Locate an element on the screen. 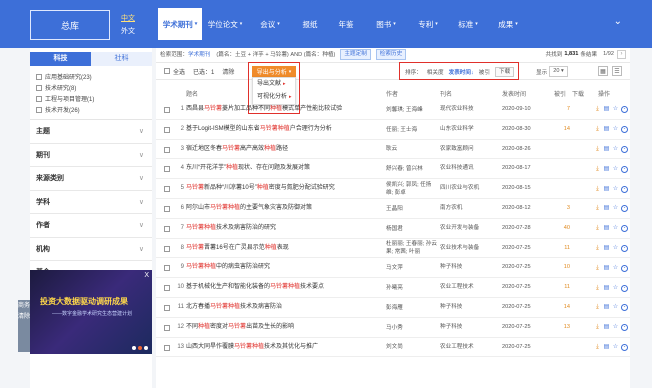  author-links: 彭海雁 is located at coordinates (412, 308).